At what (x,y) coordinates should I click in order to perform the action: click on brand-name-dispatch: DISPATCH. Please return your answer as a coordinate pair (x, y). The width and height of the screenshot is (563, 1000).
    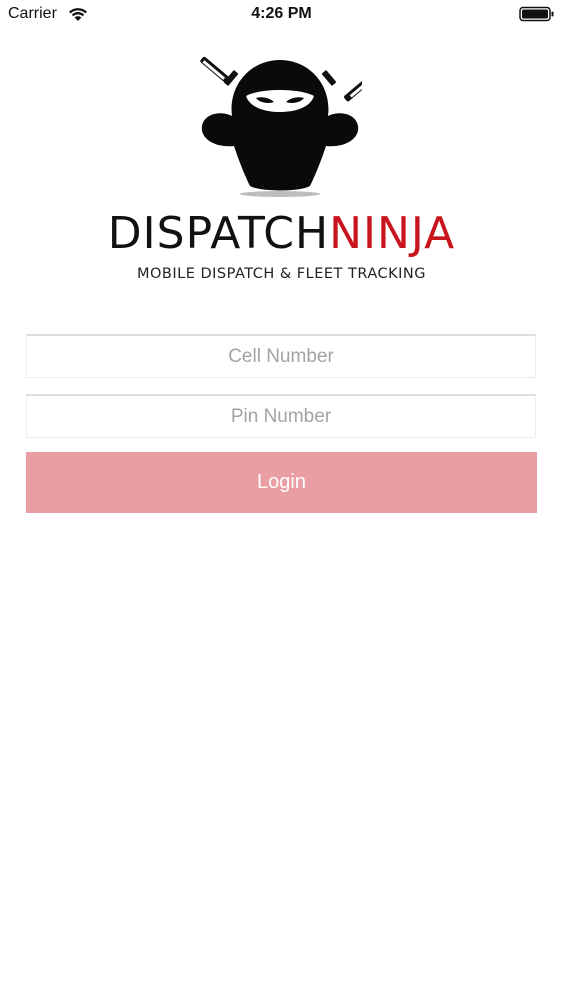
    Looking at the image, I should click on (218, 233).